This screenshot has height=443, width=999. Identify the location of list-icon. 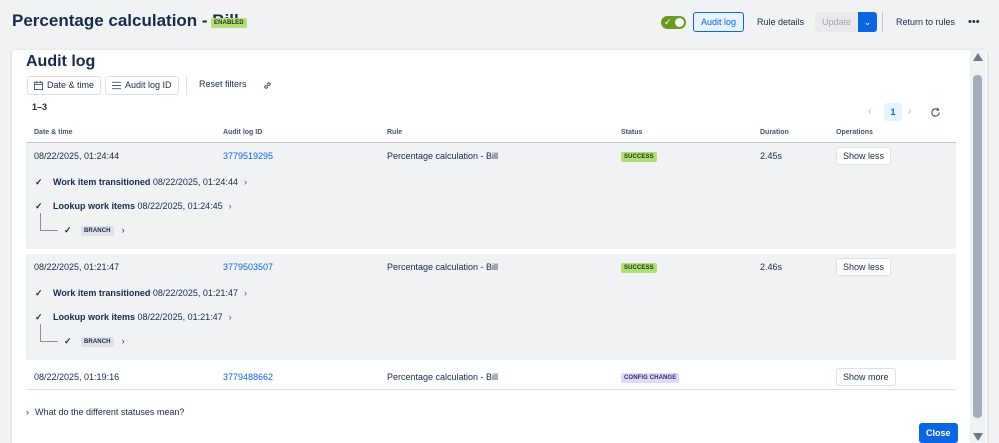
(116, 85).